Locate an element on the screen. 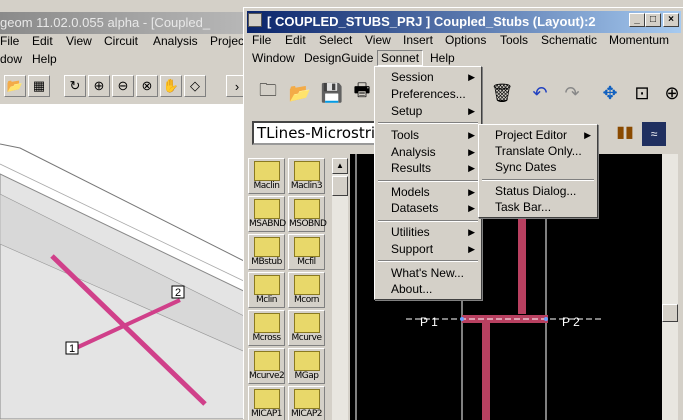  menu-item-results: Results ▶ is located at coordinates (428, 168).